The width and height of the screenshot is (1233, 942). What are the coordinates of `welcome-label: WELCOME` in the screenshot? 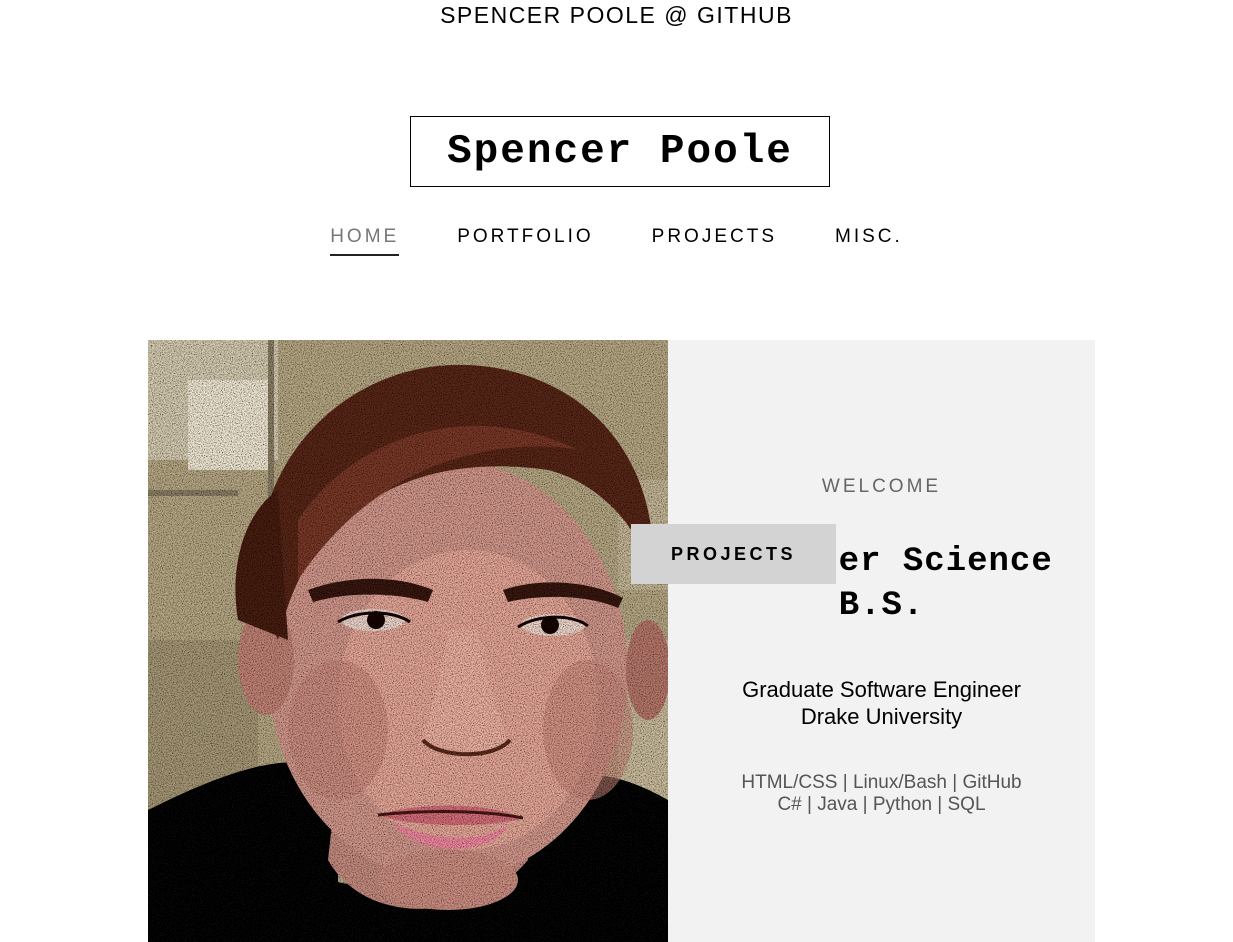 It's located at (881, 486).